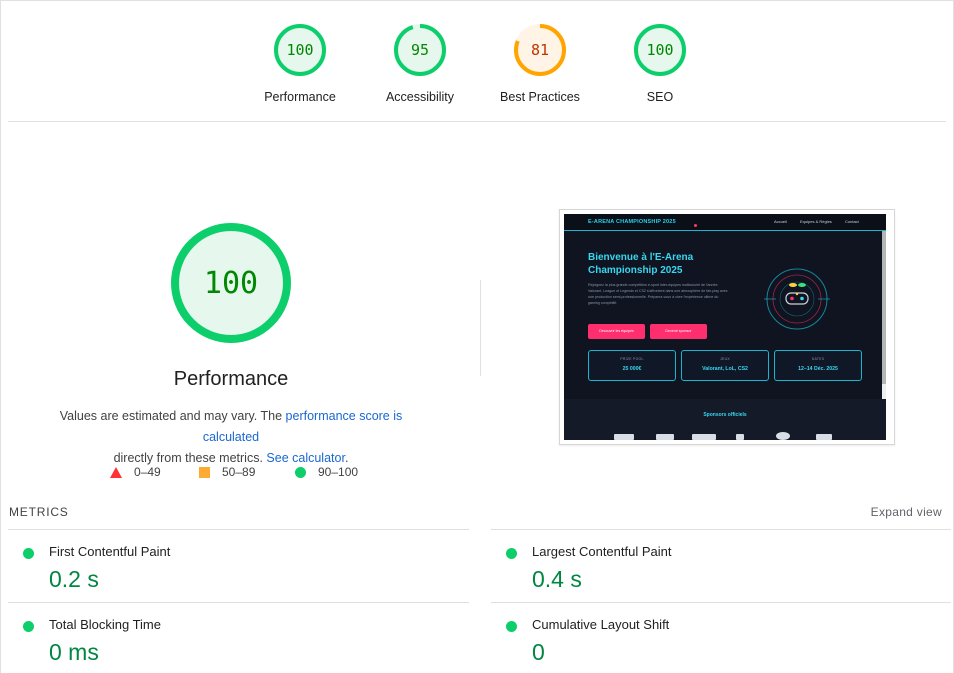 This screenshot has width=954, height=673. Describe the element at coordinates (480, 328) in the screenshot. I see `vertical-divider` at that location.